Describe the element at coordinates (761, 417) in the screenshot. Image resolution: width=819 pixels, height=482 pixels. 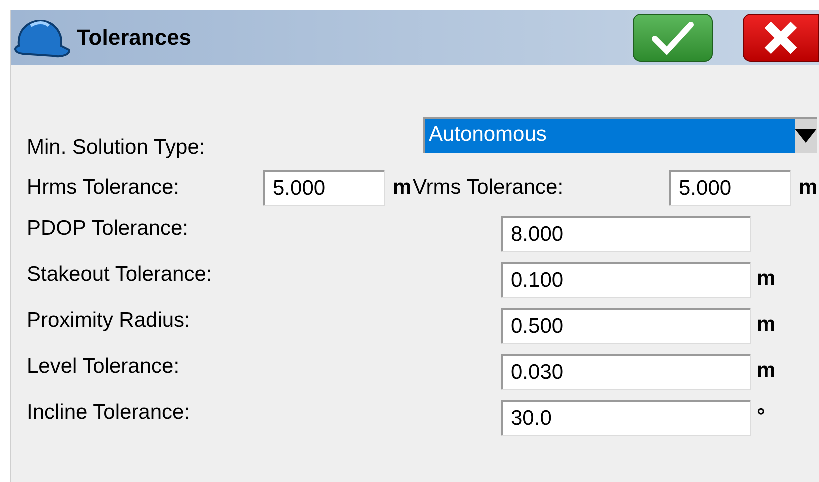
I see `unit-label: °` at that location.